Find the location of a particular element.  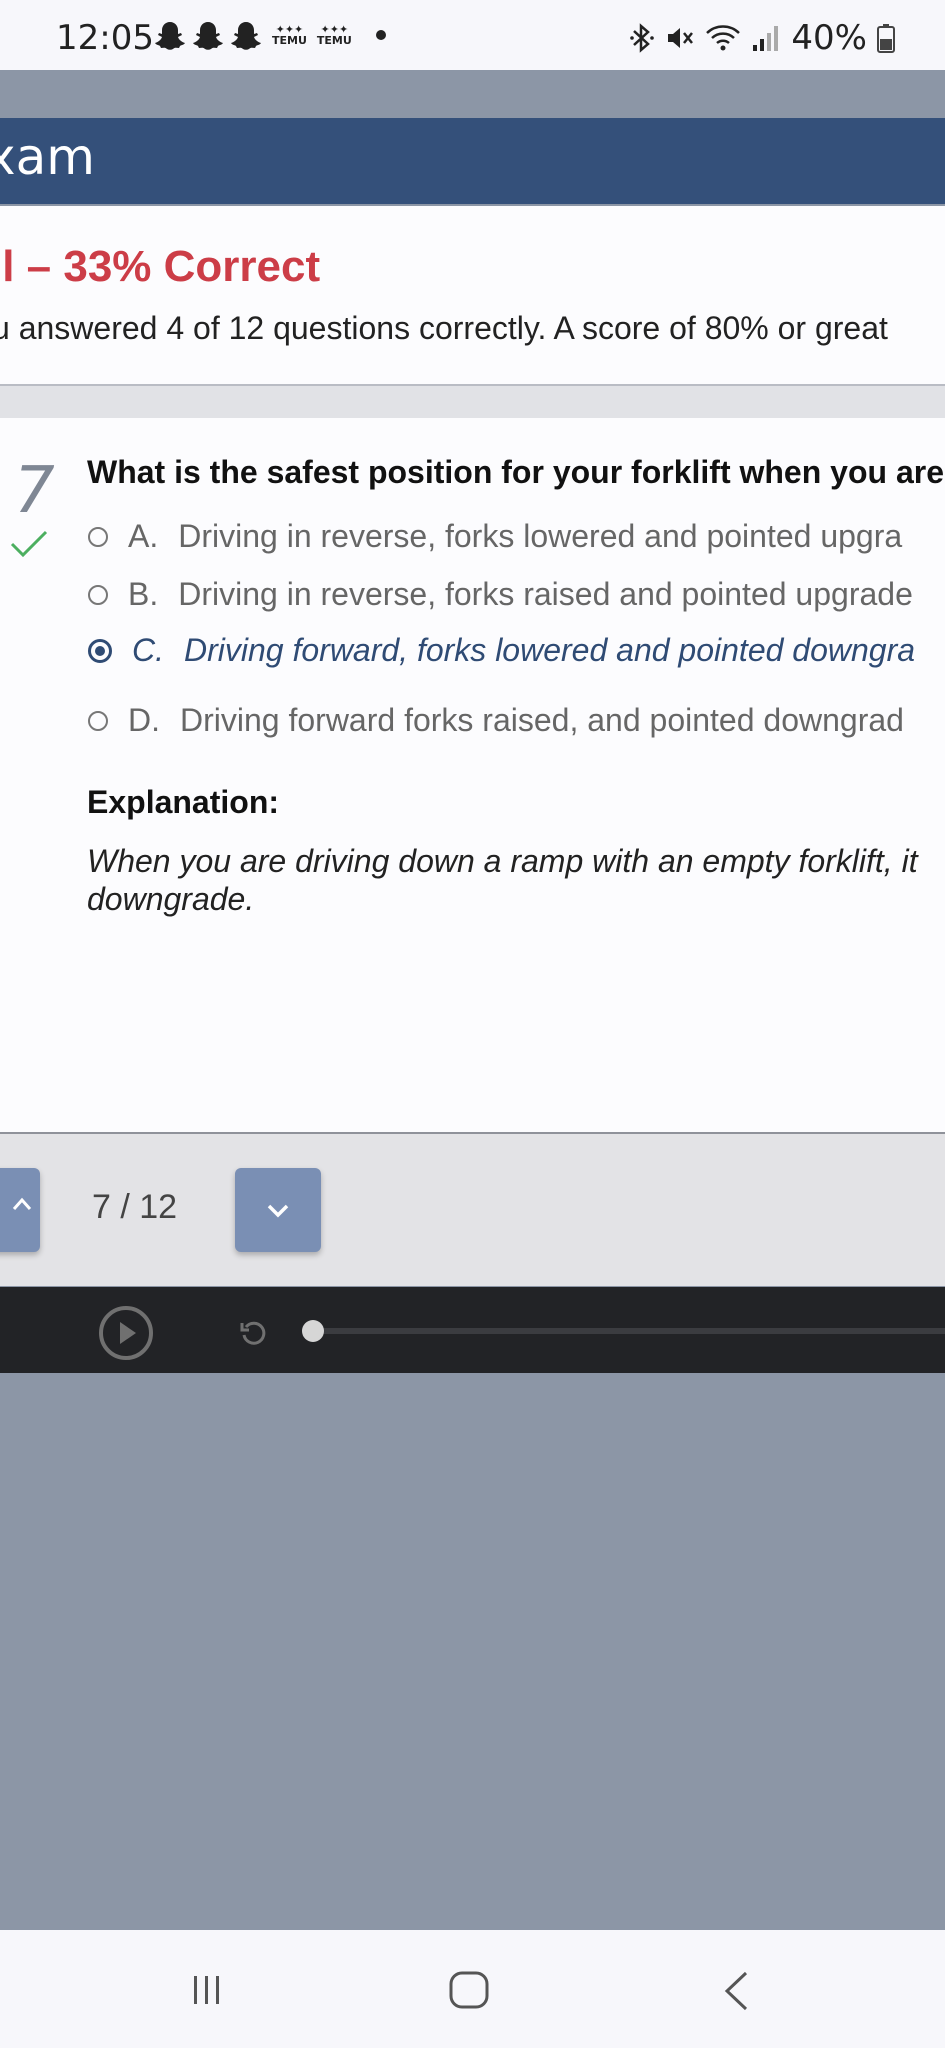

play-icon is located at coordinates (126, 1333).